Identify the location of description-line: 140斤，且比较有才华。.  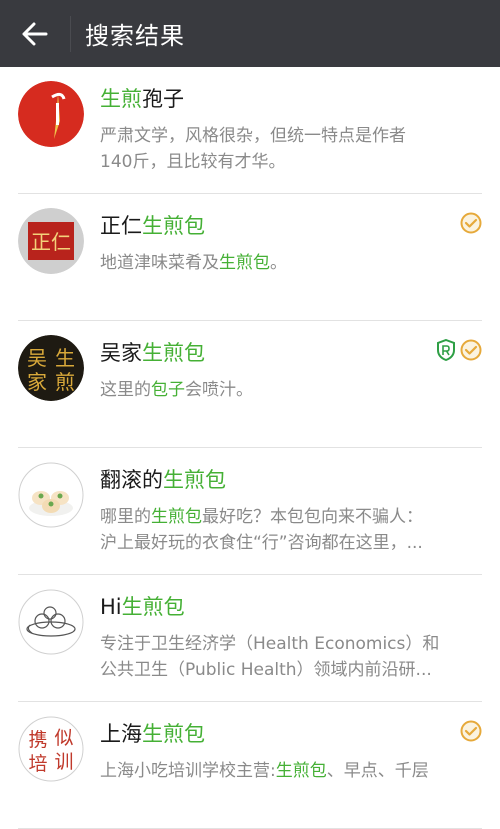
(290, 162).